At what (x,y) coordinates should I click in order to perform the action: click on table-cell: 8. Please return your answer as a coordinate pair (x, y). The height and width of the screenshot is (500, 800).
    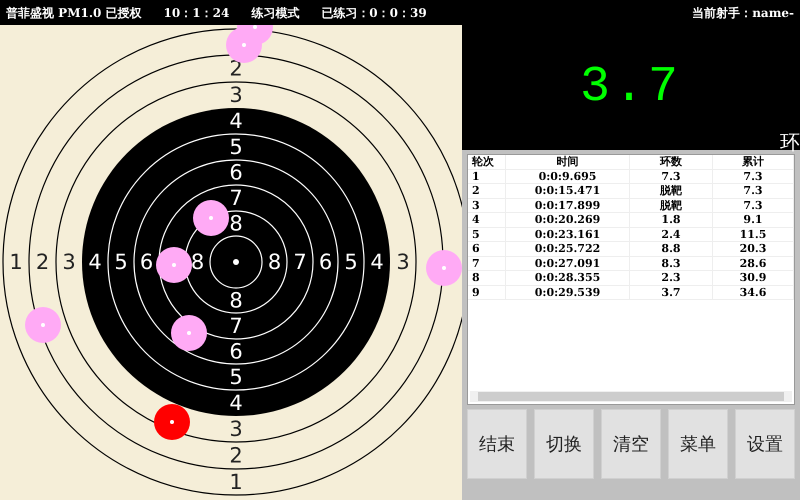
    Looking at the image, I should click on (487, 277).